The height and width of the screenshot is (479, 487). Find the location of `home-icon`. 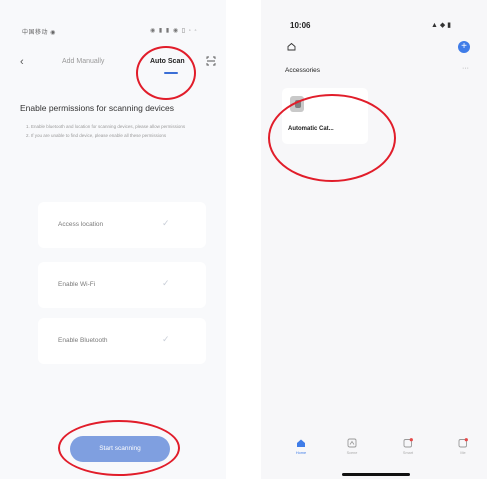

home-icon is located at coordinates (301, 443).